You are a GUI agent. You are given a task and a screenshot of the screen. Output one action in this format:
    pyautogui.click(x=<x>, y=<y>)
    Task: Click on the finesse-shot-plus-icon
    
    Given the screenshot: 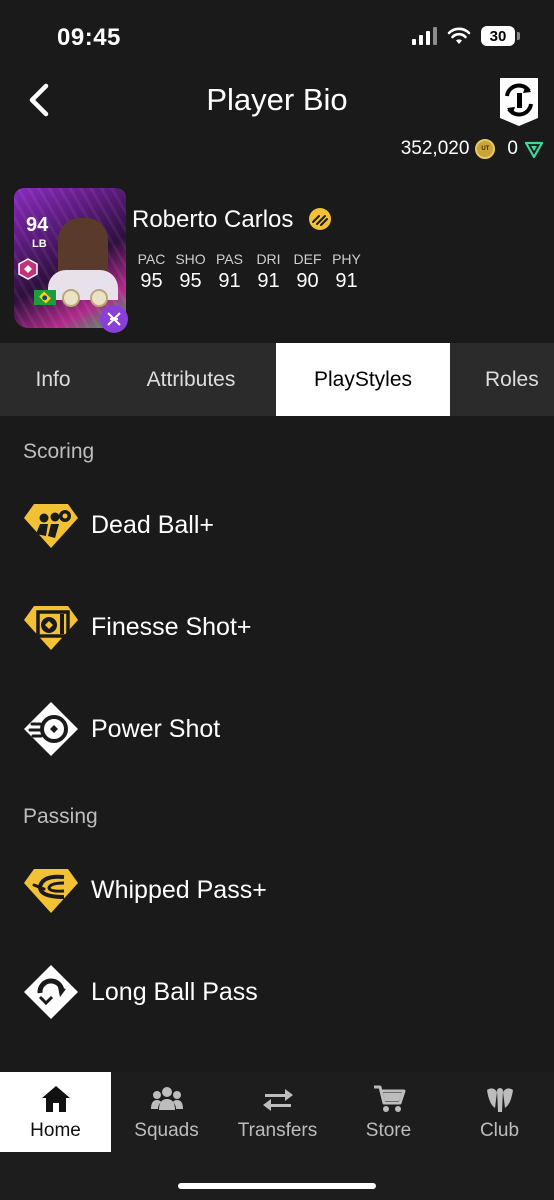 What is the action you would take?
    pyautogui.click(x=51, y=628)
    